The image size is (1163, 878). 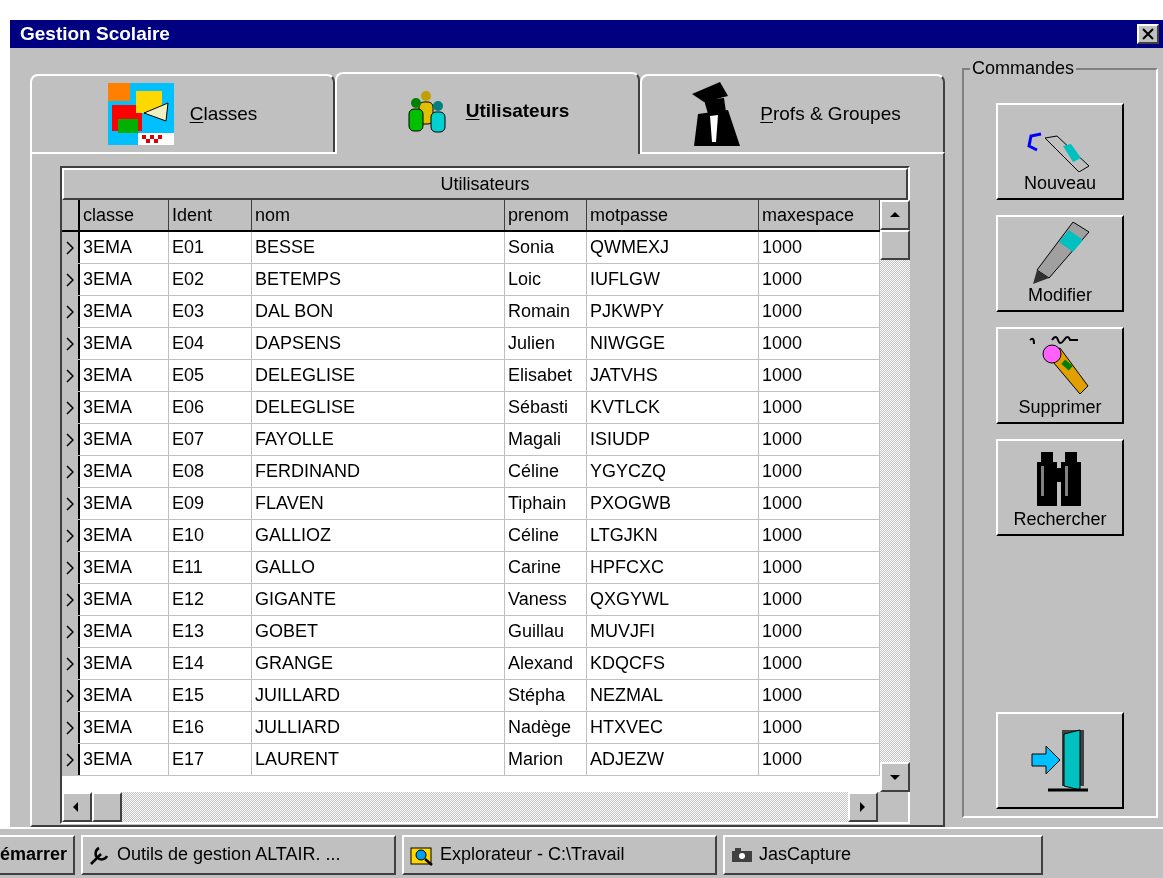 What do you see at coordinates (38, 854) in the screenshot?
I see `start-button: émarrer` at bounding box center [38, 854].